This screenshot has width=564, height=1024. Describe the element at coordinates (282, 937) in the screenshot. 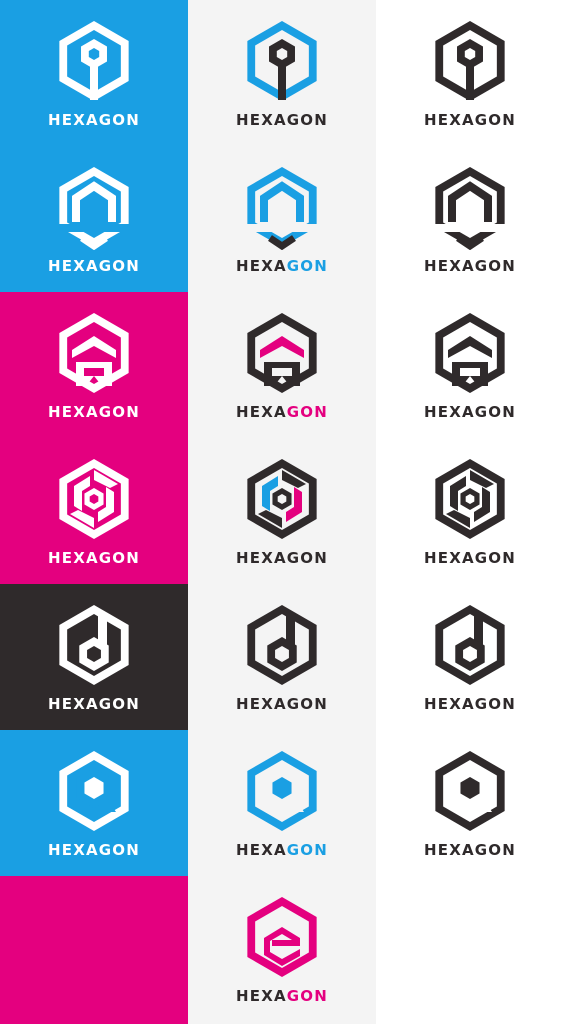

I see `hexagon-logo-mark-e` at that location.